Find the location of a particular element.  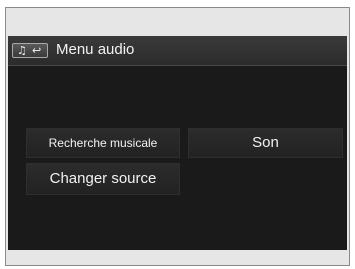

changer-source-button: Changer source is located at coordinates (103, 179).